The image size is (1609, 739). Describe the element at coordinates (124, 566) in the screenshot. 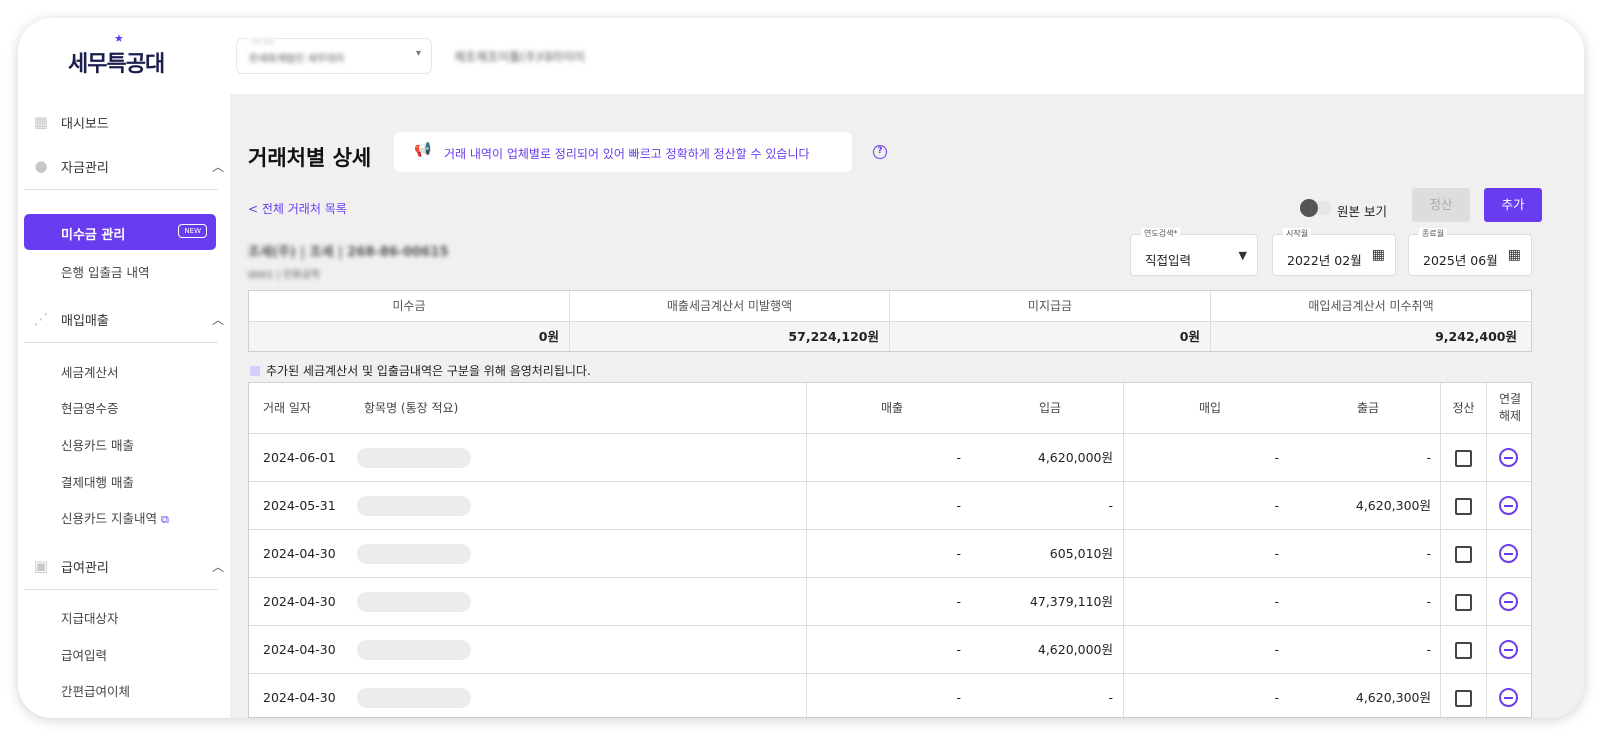

I see `sidebar-item-payroll: ▣ 급여관리 ︿` at that location.